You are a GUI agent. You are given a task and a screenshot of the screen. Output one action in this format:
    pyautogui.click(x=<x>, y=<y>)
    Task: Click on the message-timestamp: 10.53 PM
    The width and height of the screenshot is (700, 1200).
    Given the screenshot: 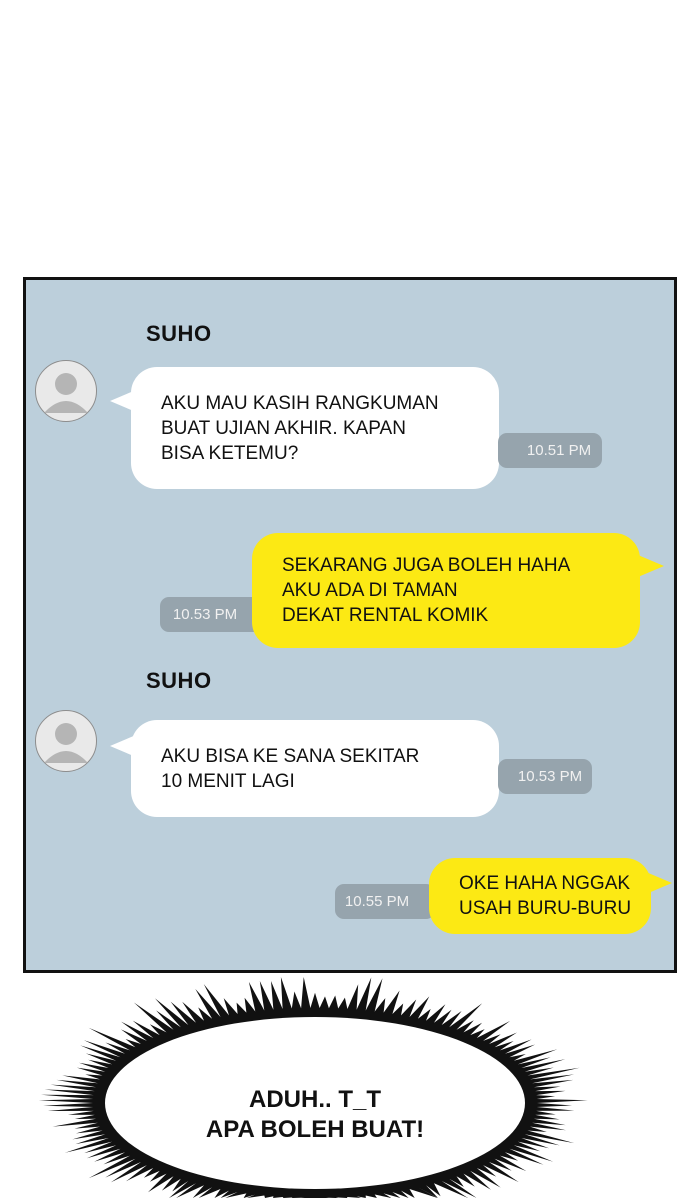 What is the action you would take?
    pyautogui.click(x=545, y=776)
    